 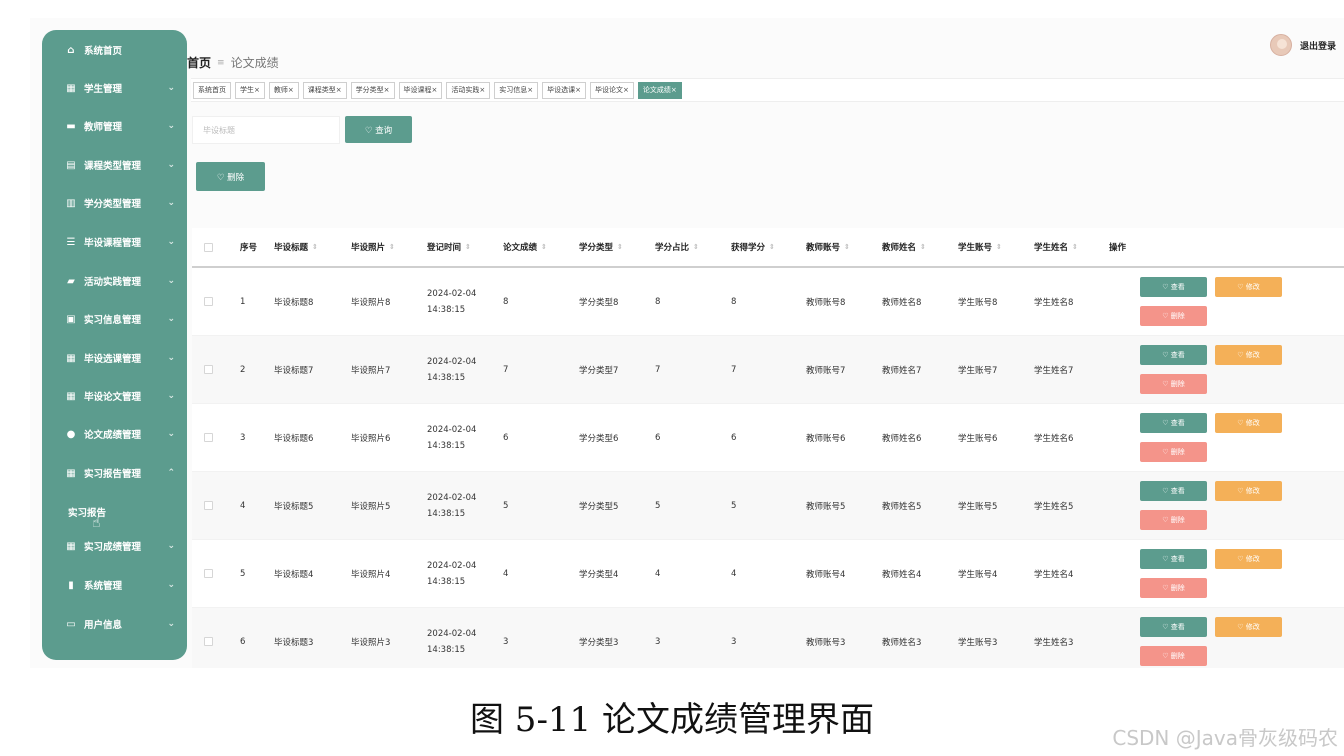 I want to click on sidebar-item: ▦ 毕设论文管理 ⌄, so click(x=114, y=396).